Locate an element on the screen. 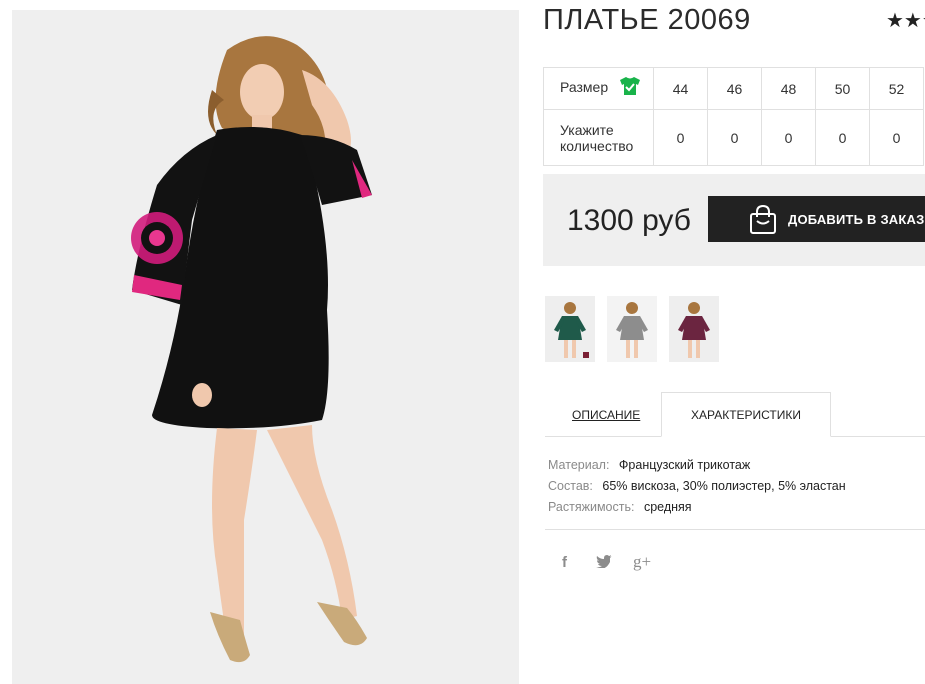  shopping-bag-icon is located at coordinates (763, 221).